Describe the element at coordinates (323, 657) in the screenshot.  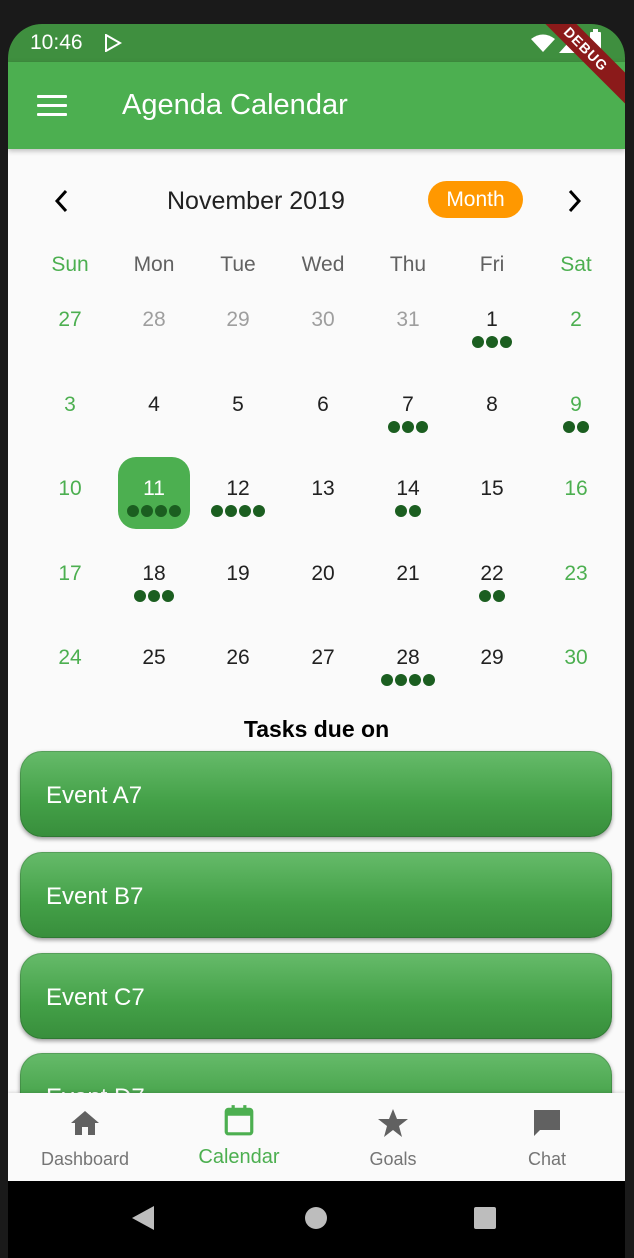
I see `day-number: 27` at that location.